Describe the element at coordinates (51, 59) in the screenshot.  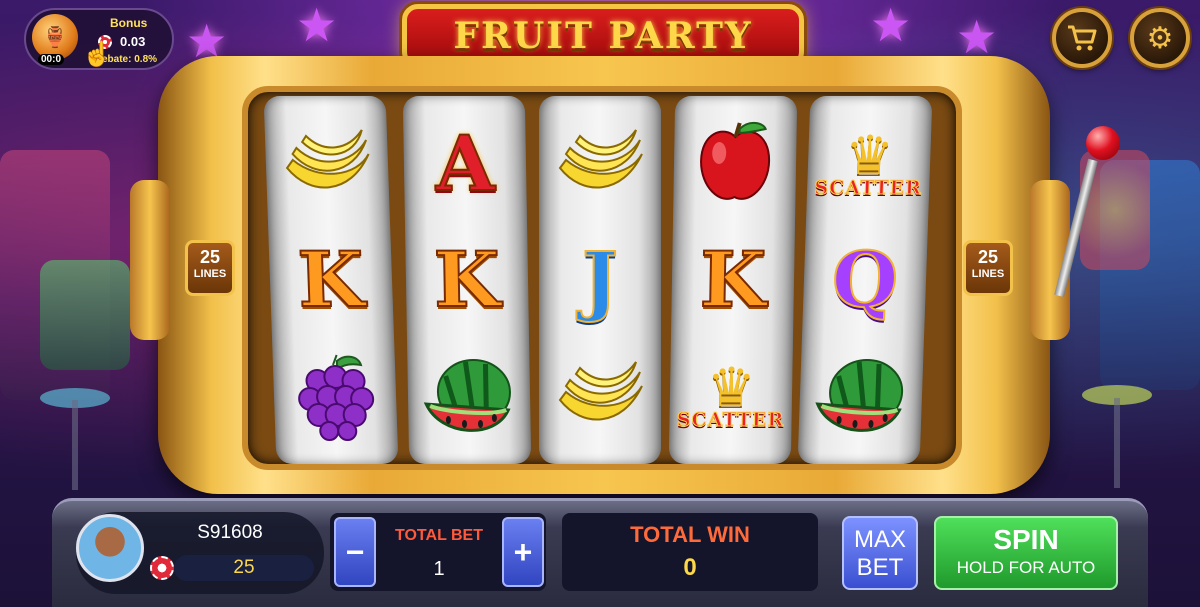
I see `bonus-timer: 00:0` at that location.